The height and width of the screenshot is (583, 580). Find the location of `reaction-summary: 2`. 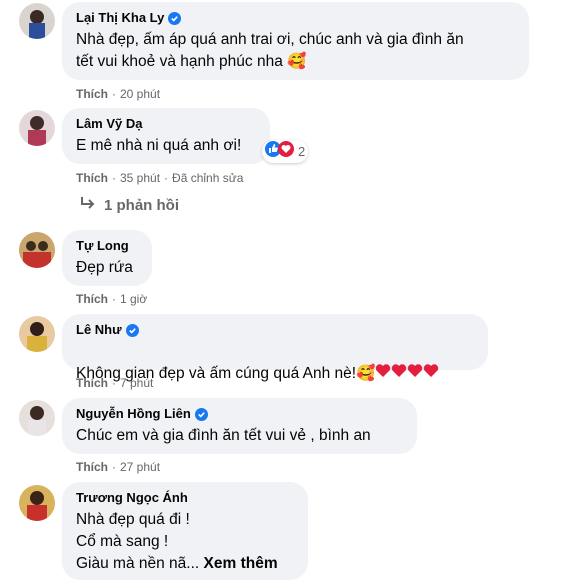

reaction-summary: 2 is located at coordinates (285, 151).